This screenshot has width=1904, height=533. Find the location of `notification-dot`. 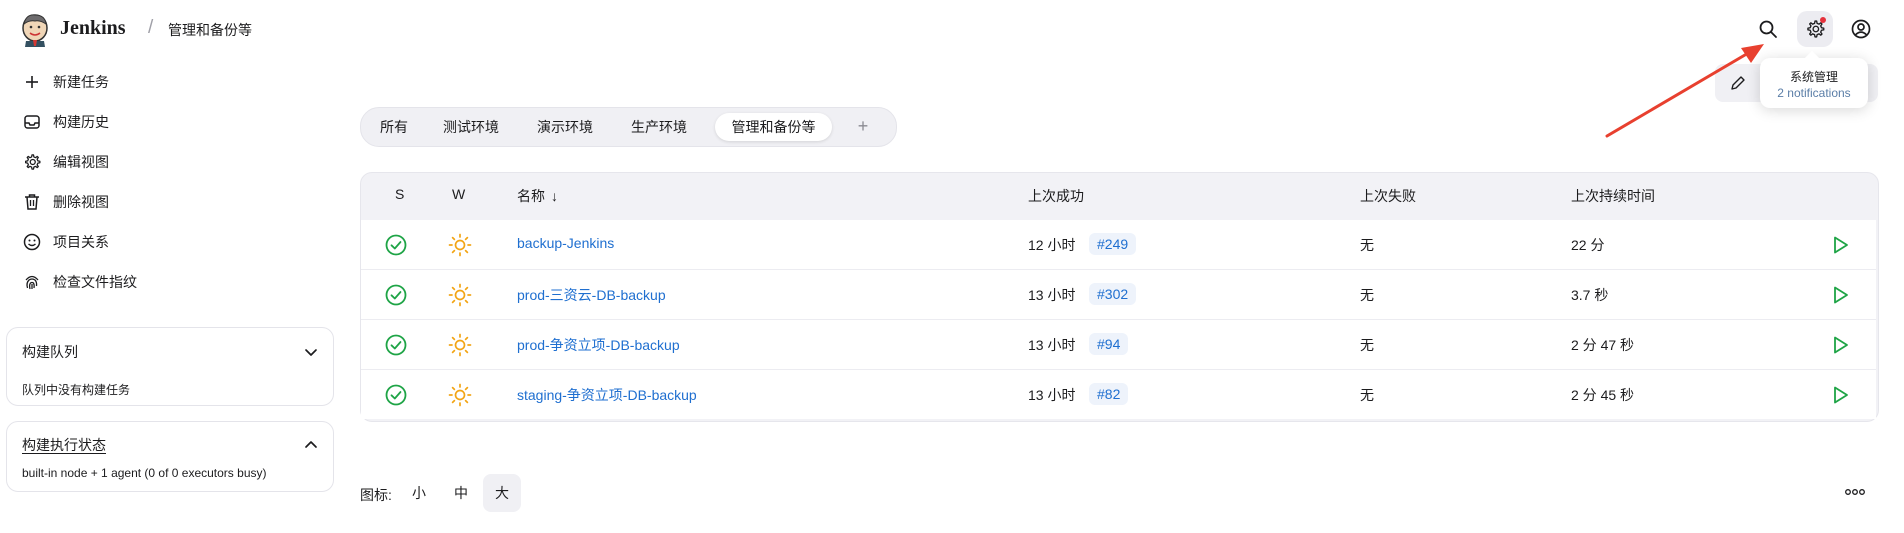

notification-dot is located at coordinates (1823, 20).